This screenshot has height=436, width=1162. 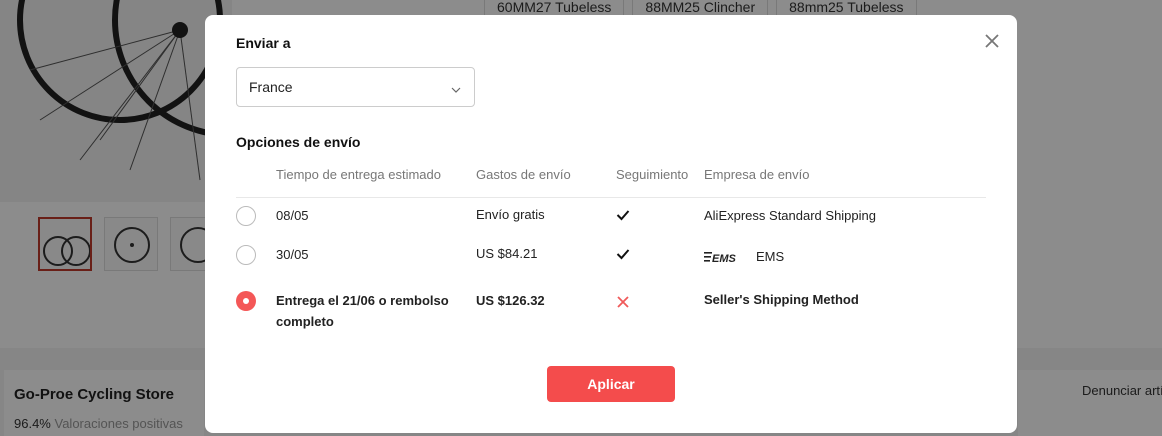 What do you see at coordinates (292, 215) in the screenshot?
I see `delivery-time: 08/05` at bounding box center [292, 215].